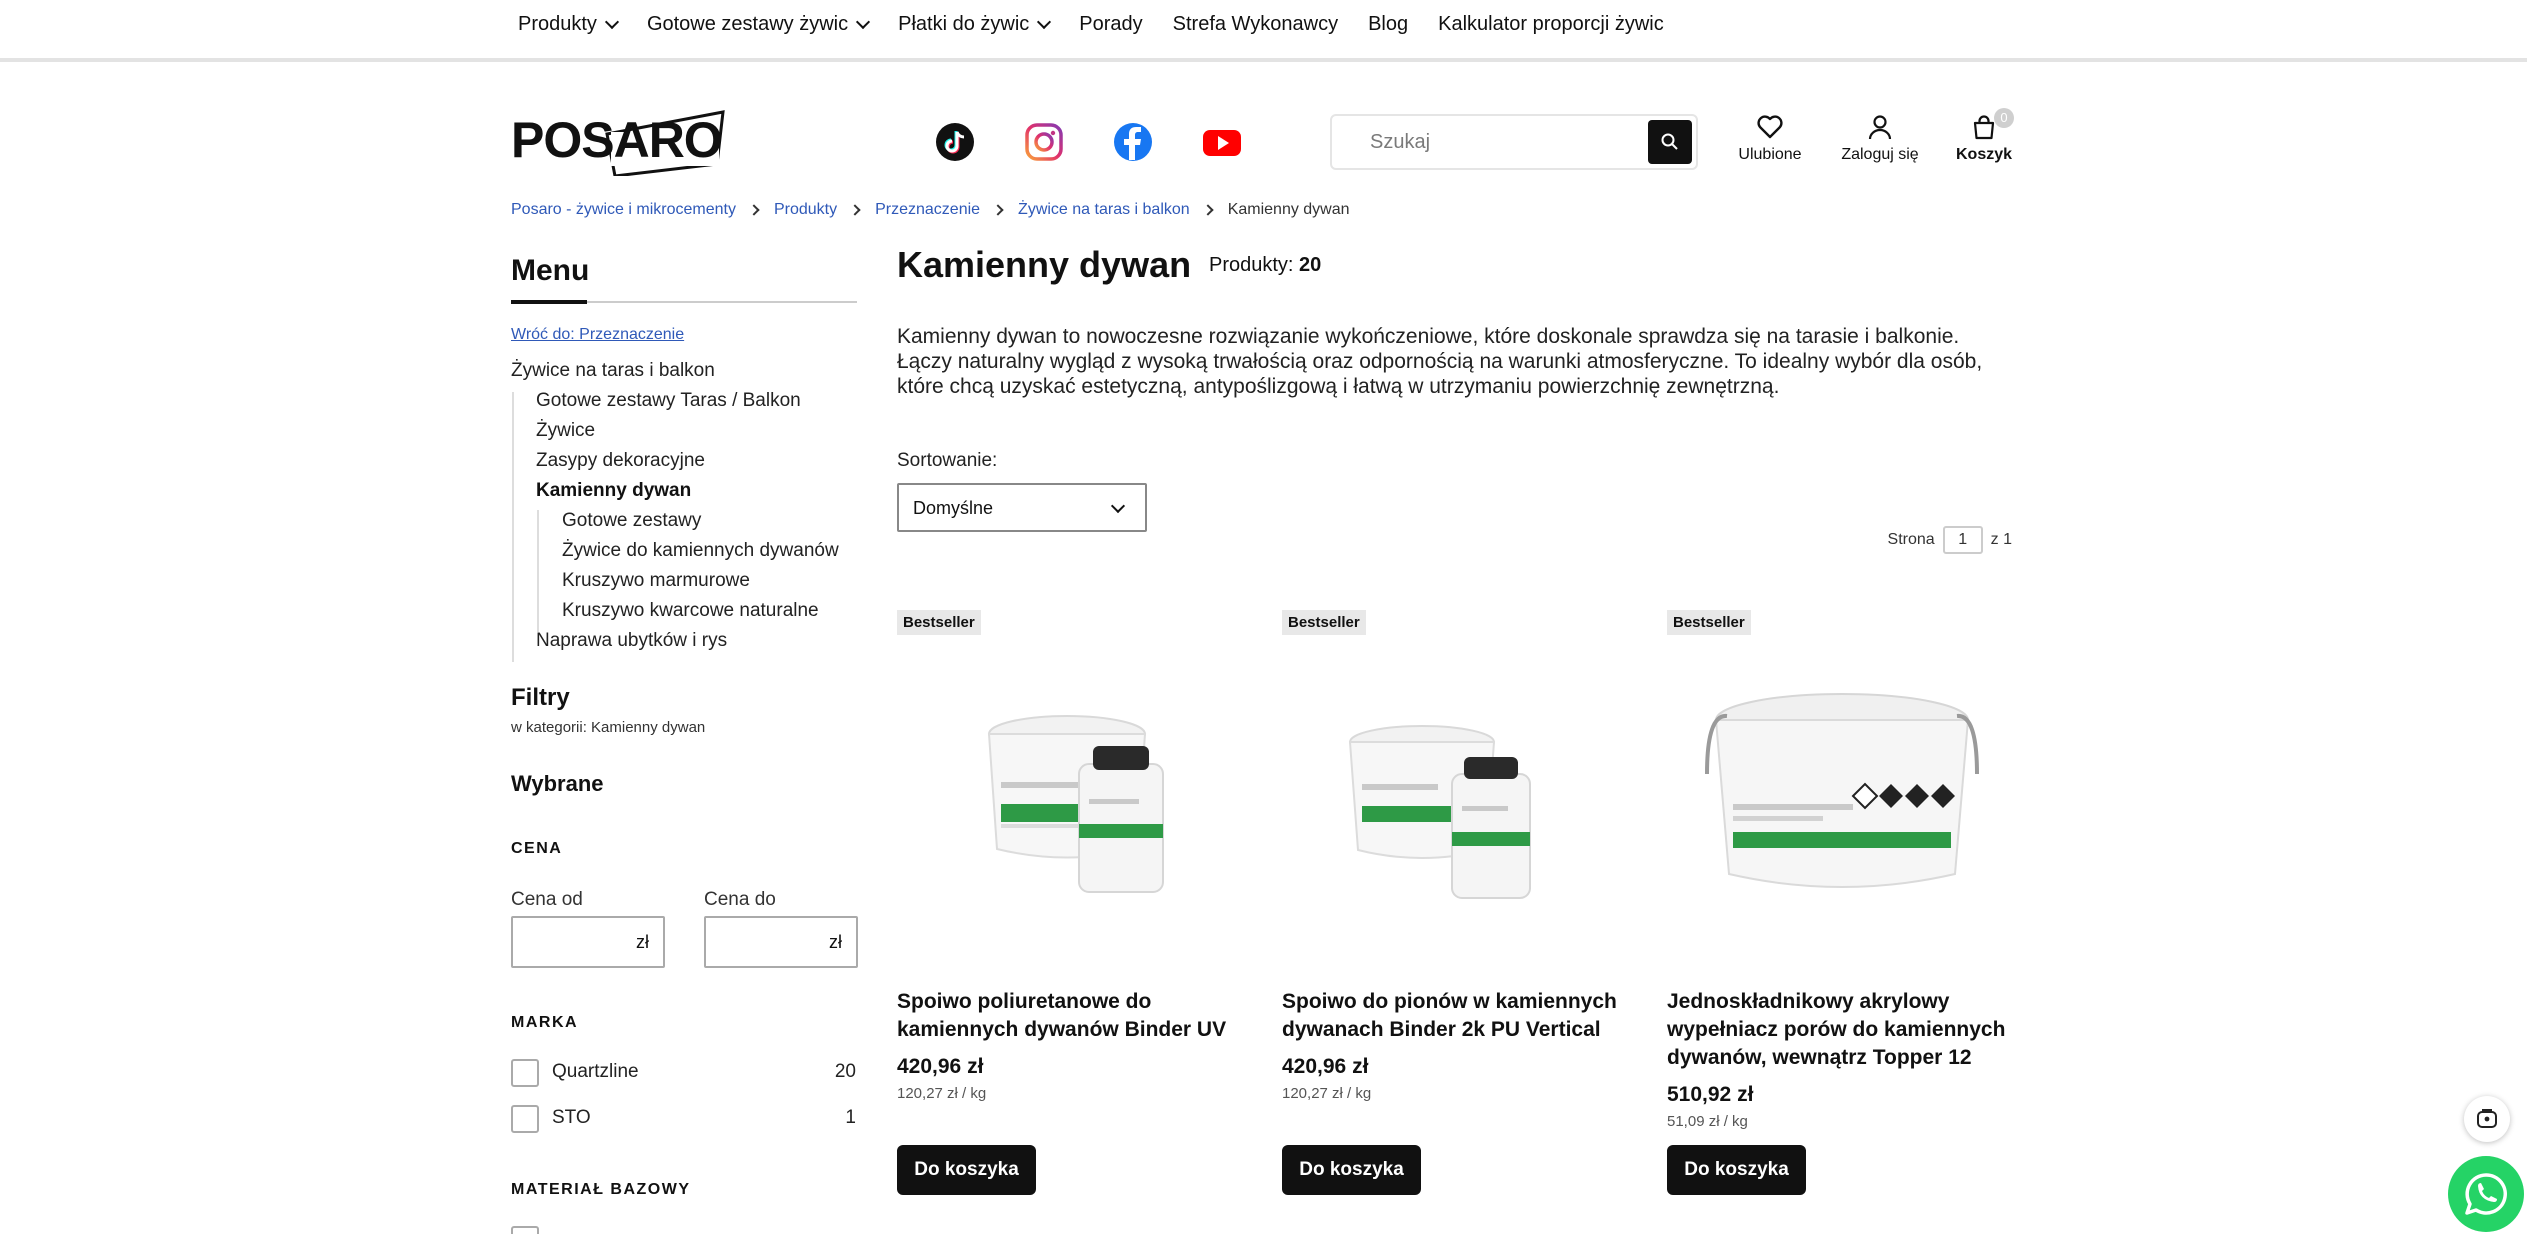 This screenshot has width=2527, height=1234. I want to click on brand-checkbox-sto, so click(525, 1119).